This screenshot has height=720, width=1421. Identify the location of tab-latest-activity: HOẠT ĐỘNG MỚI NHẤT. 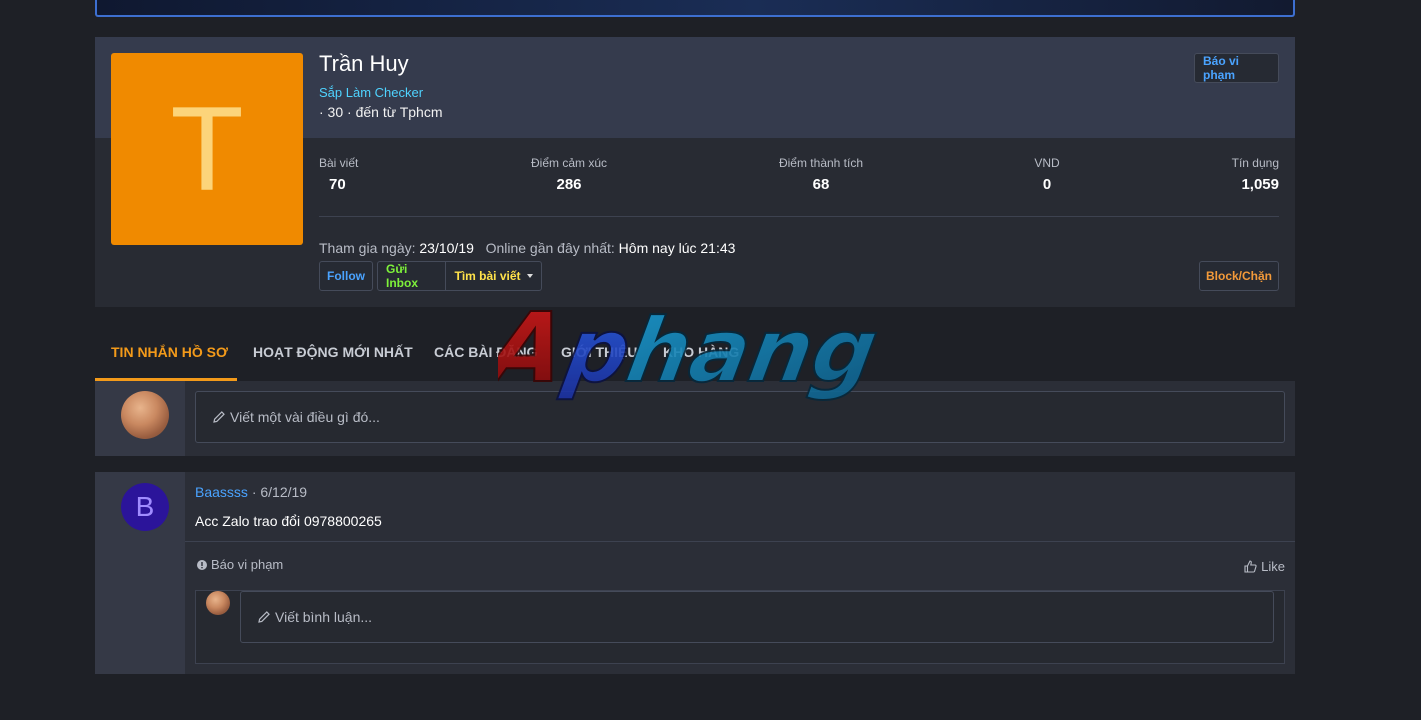
(333, 352).